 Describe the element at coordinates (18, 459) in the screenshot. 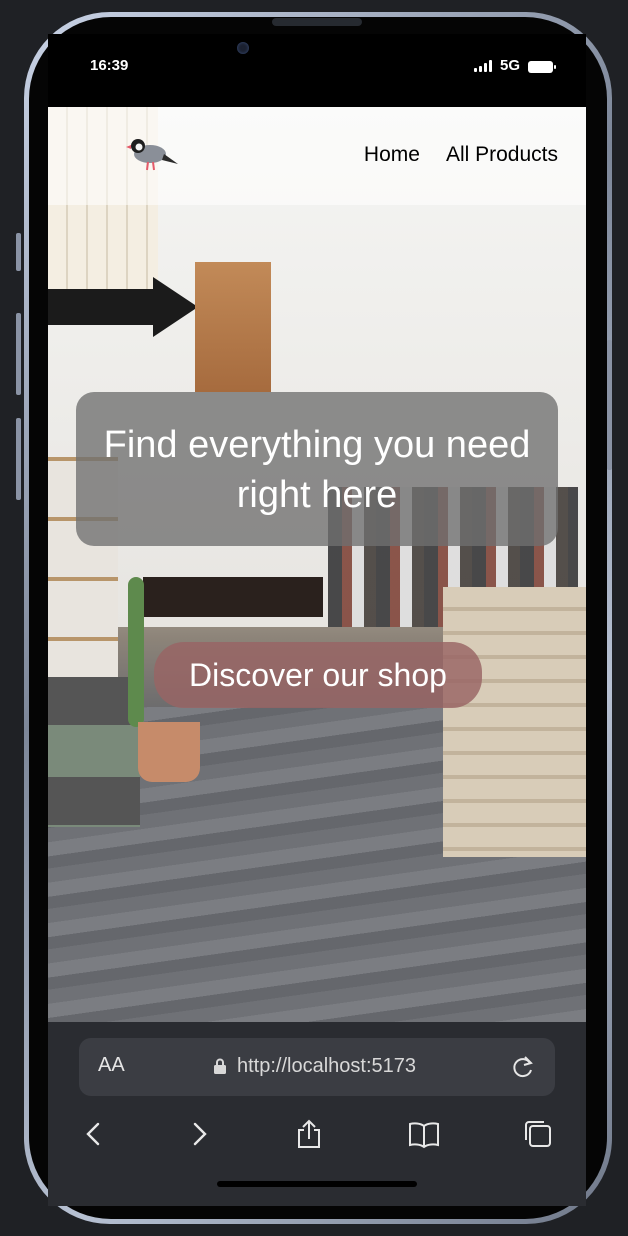

I see `volume-down-button` at that location.